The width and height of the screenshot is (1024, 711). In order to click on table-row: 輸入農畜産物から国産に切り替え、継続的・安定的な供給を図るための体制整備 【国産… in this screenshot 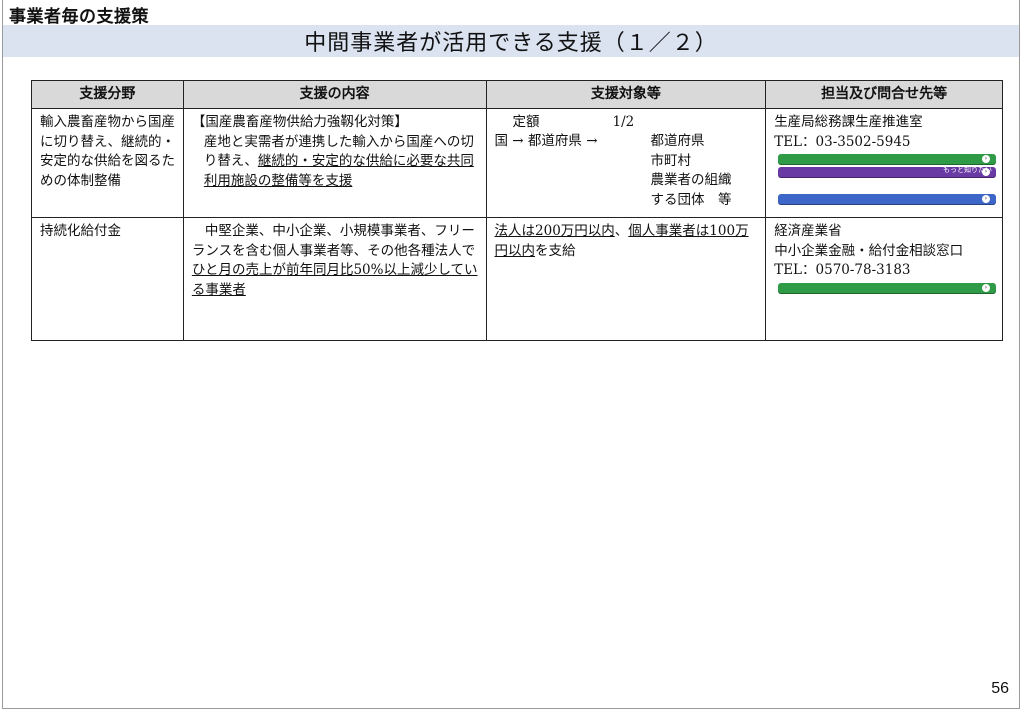, I will do `click(517, 163)`.